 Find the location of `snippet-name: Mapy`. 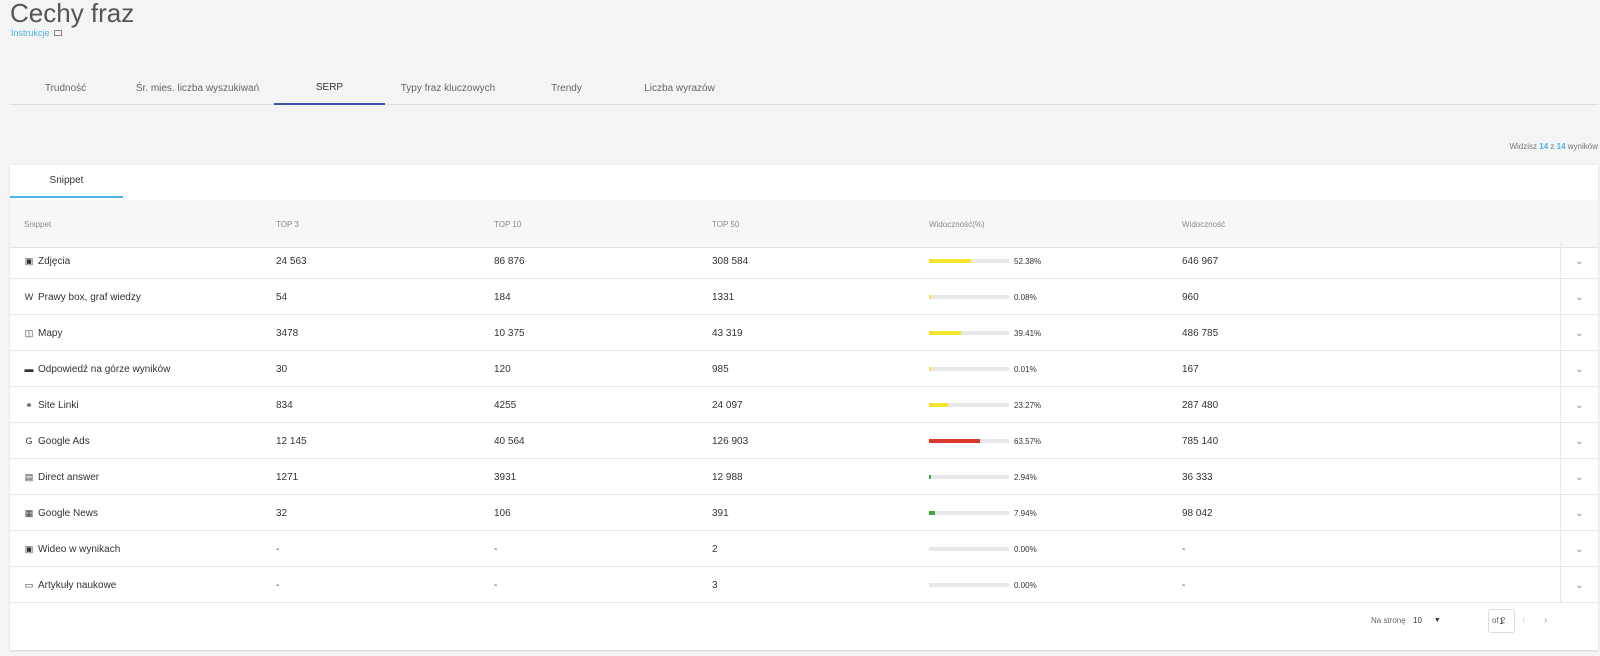

snippet-name: Mapy is located at coordinates (50, 333).